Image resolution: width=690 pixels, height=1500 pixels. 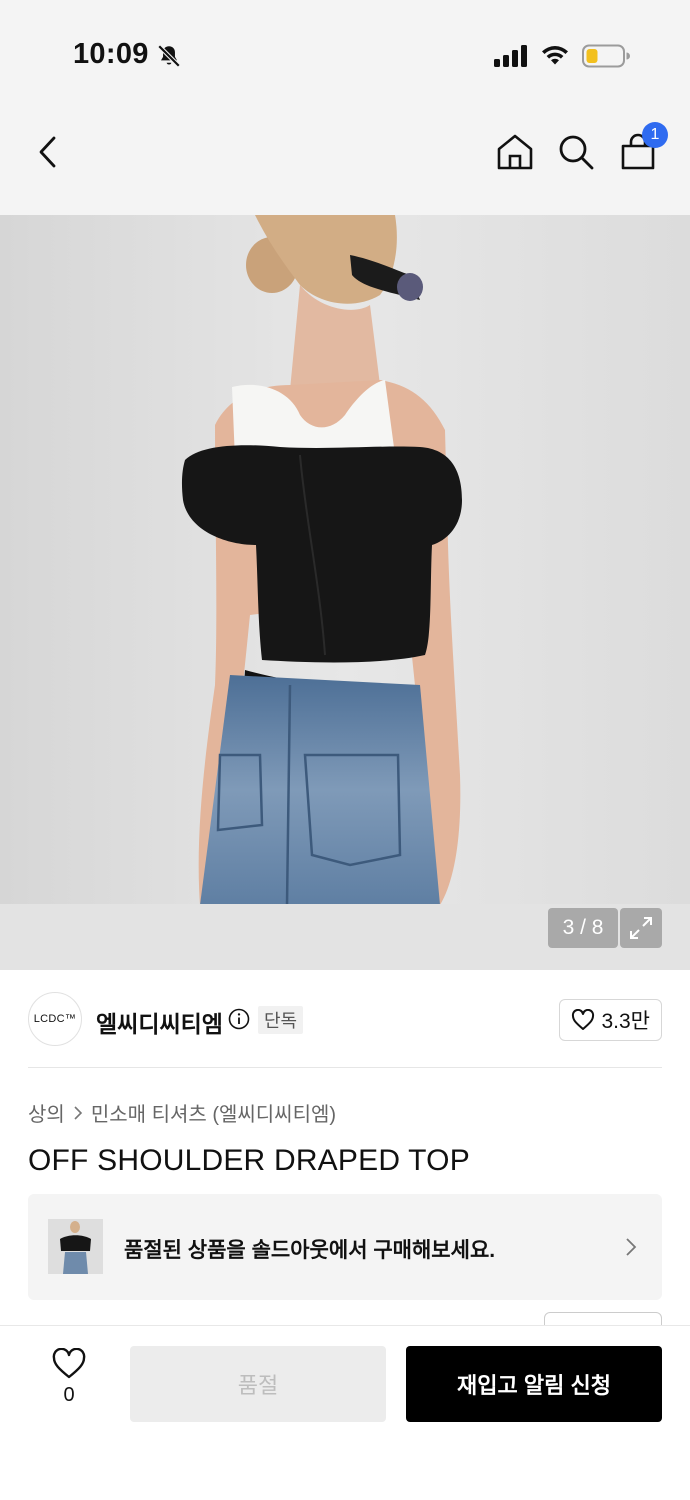 What do you see at coordinates (345, 1019) in the screenshot?
I see `brand-row: LCDC™ 엘씨디씨티엠 단독 3.3만` at bounding box center [345, 1019].